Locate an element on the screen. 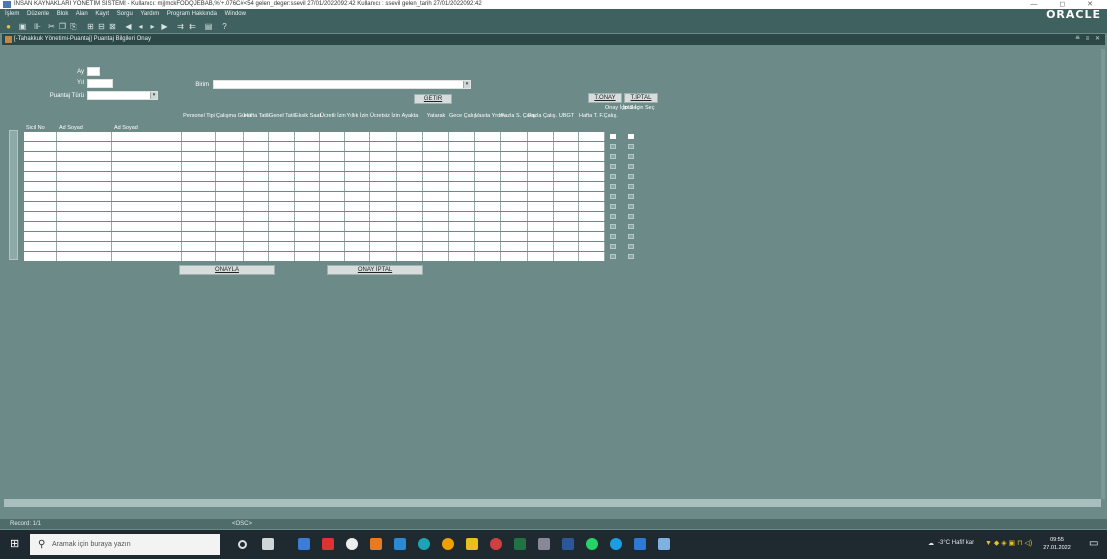 Image resolution: width=1107 pixels, height=559 pixels. prev-record-icon: ◂ is located at coordinates (140, 26).